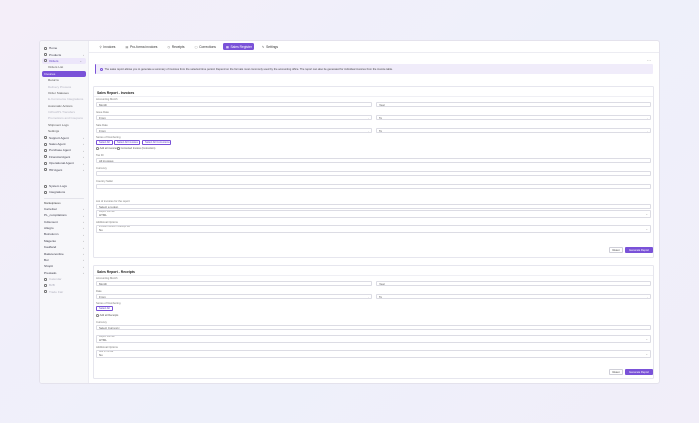 The width and height of the screenshot is (699, 423). Describe the element at coordinates (205, 46) in the screenshot. I see `tab-corrections: ▢ Corrections` at that location.